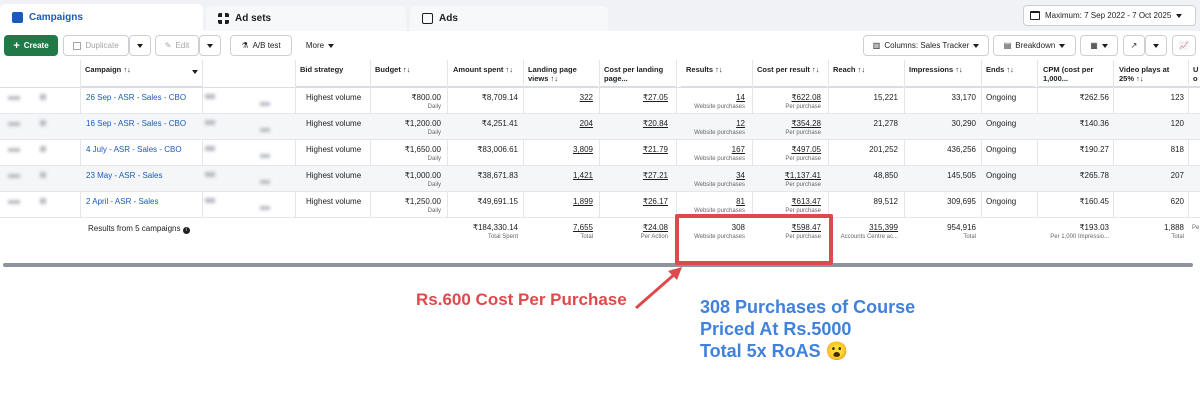 The image size is (1200, 414). Describe the element at coordinates (863, 201) in the screenshot. I see `cell-reach: 89,512` at that location.